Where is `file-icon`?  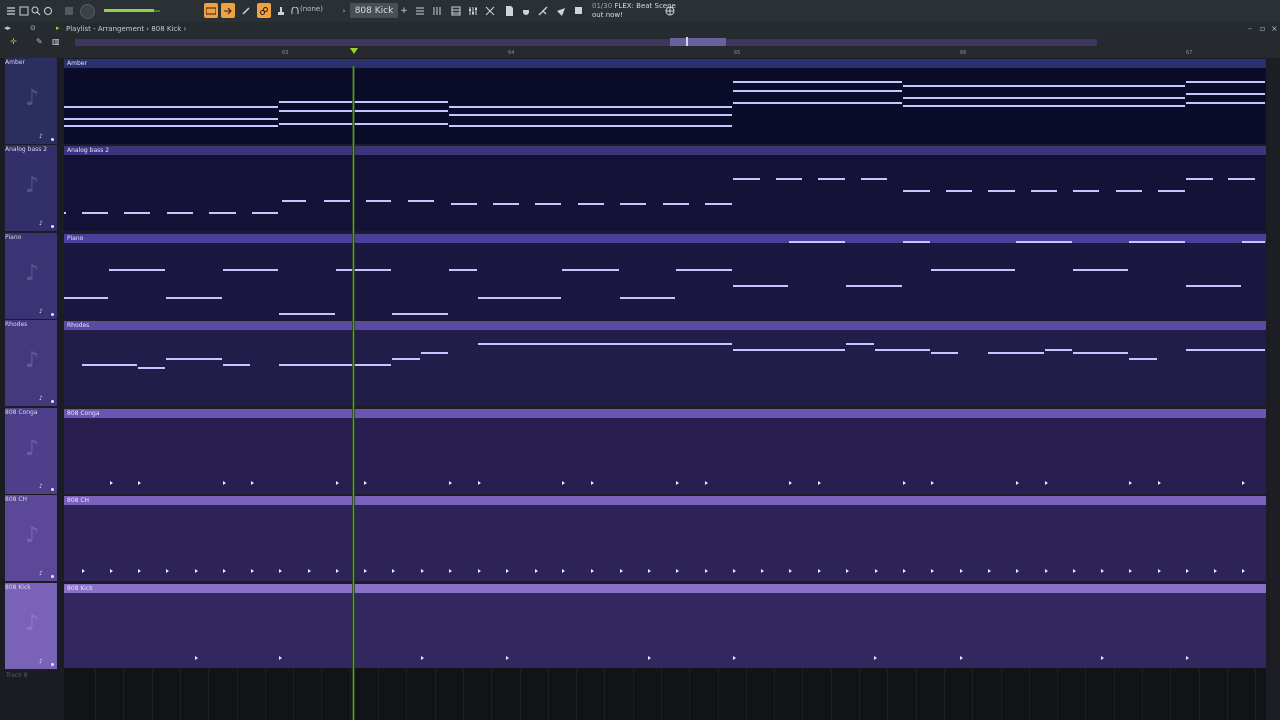
file-icon is located at coordinates (509, 10).